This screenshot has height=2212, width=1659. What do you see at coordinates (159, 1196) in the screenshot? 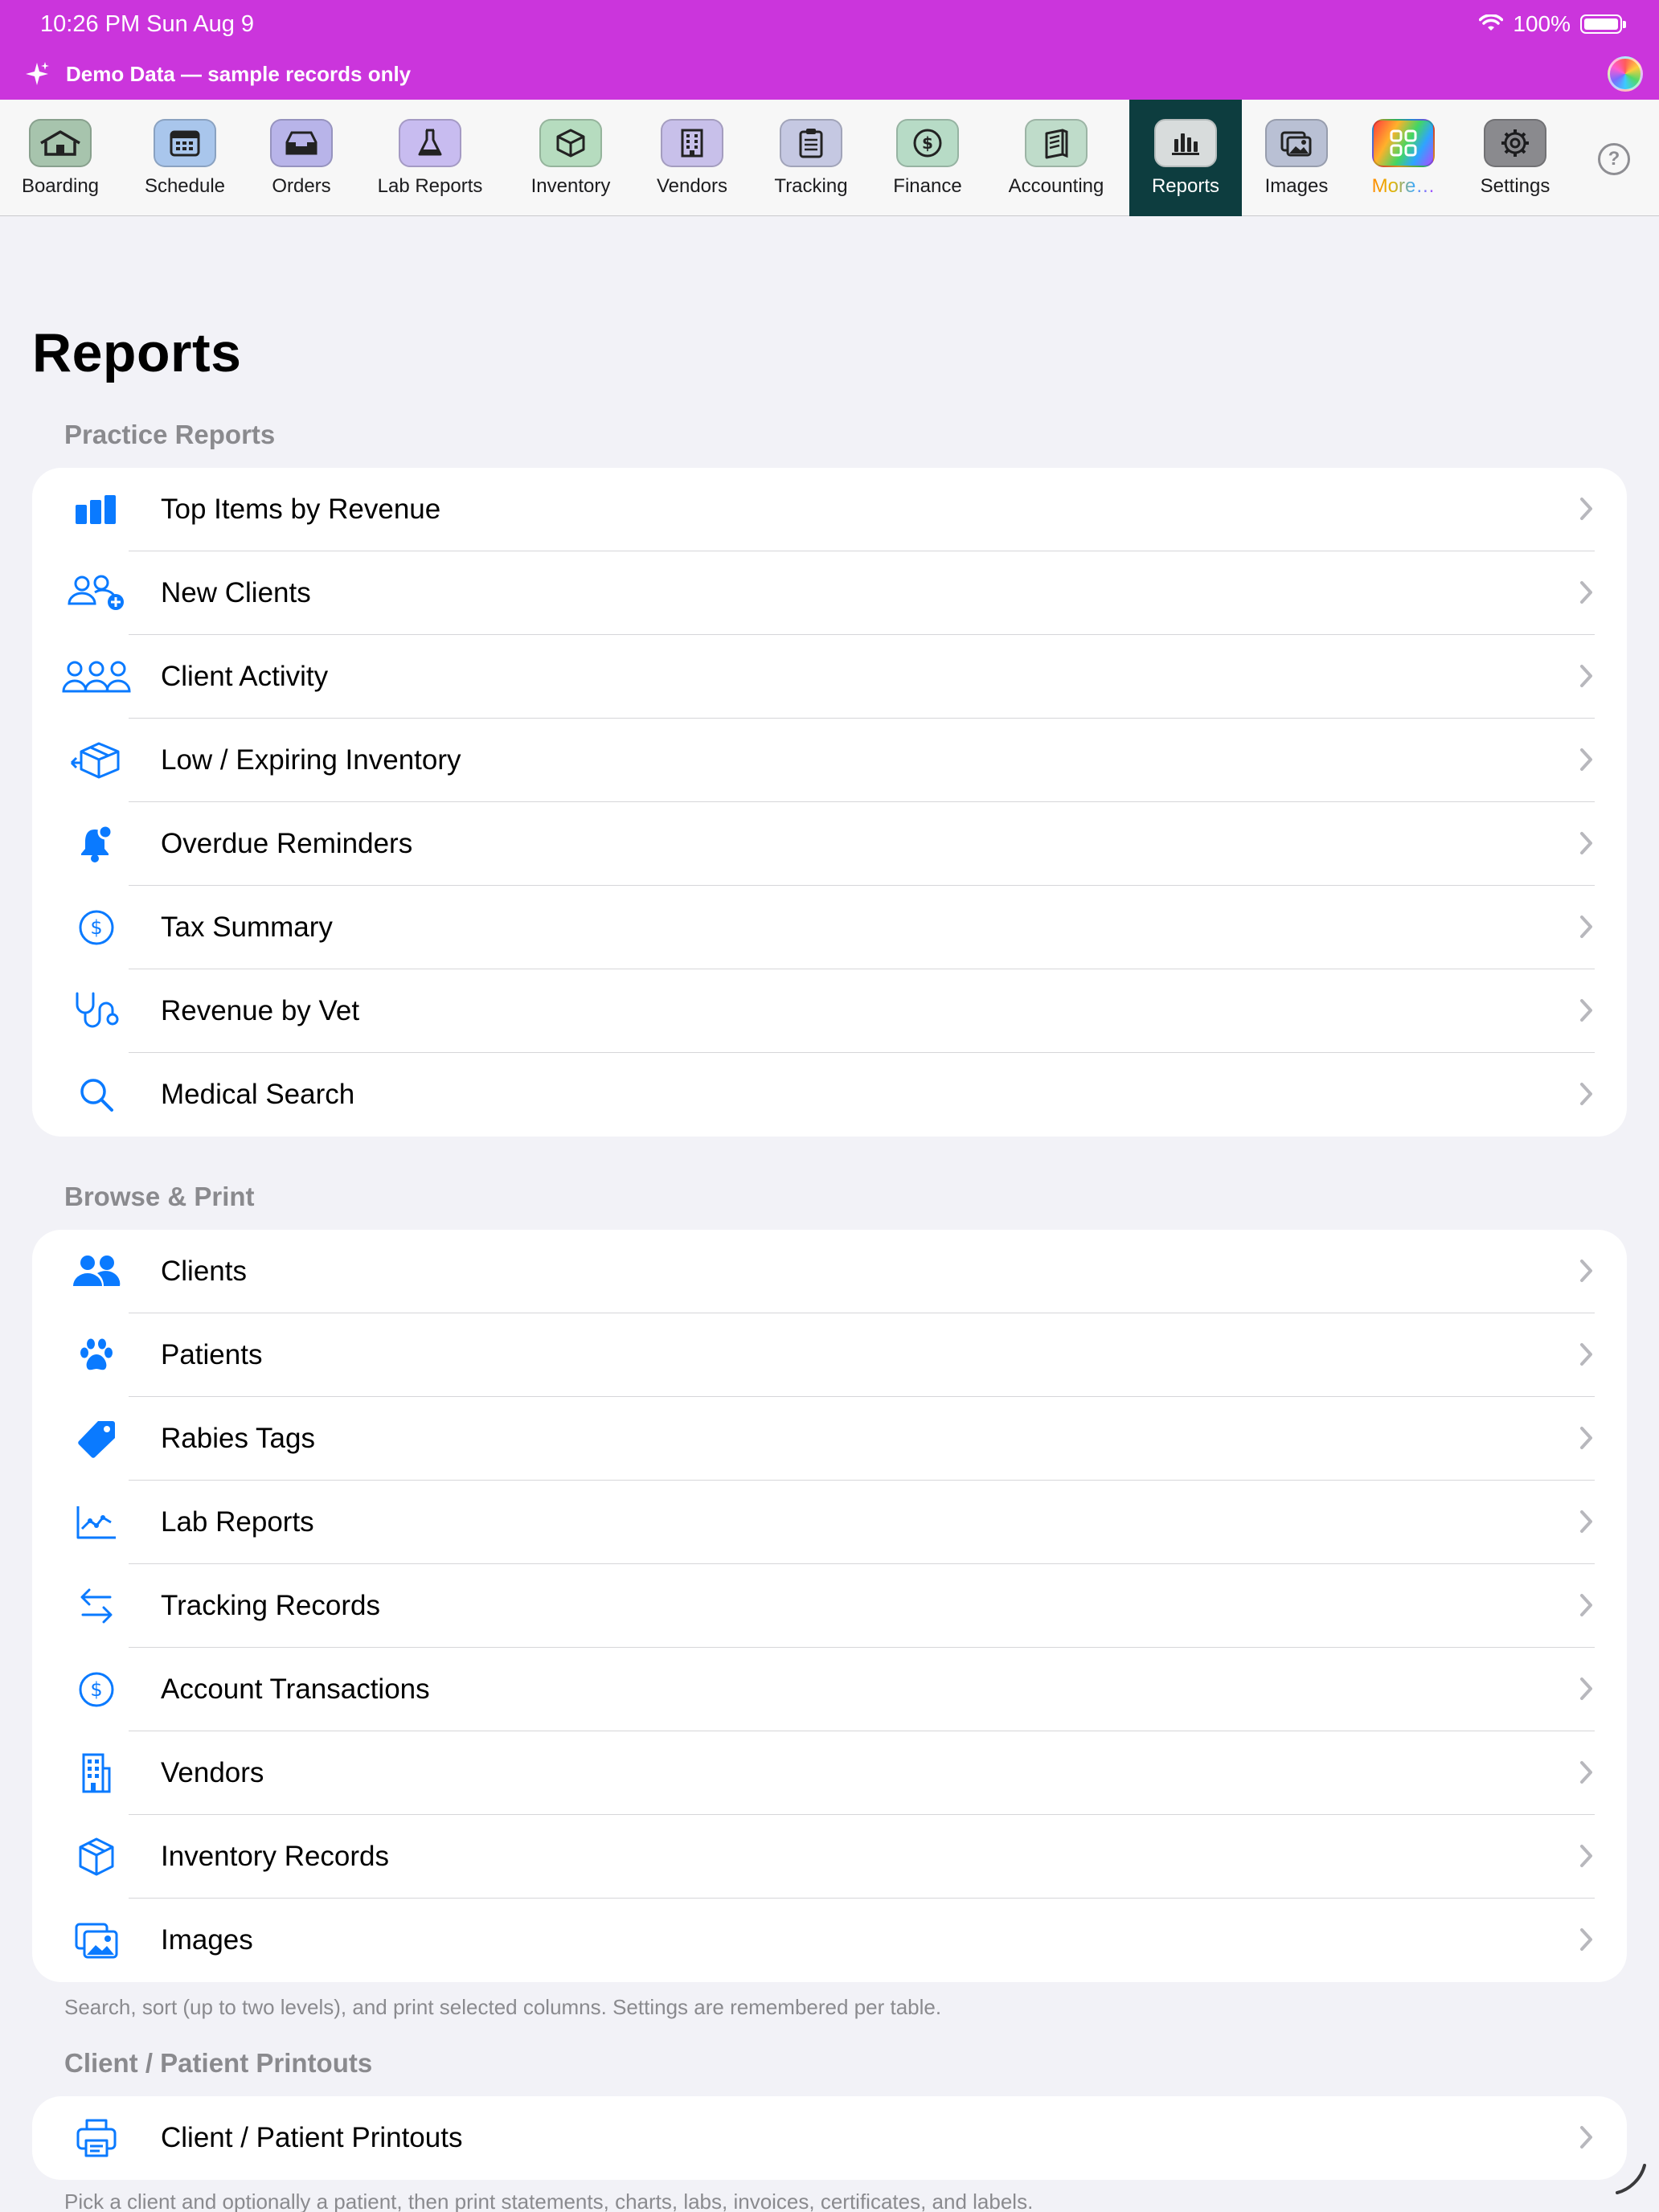
I see `section-header-browse: Browse & Print` at bounding box center [159, 1196].